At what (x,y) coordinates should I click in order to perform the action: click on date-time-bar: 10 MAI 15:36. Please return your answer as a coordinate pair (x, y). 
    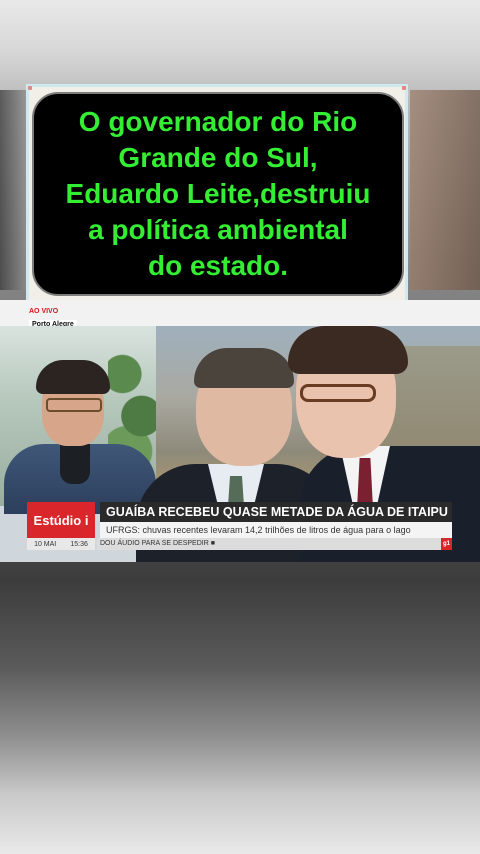
    Looking at the image, I should click on (61, 544).